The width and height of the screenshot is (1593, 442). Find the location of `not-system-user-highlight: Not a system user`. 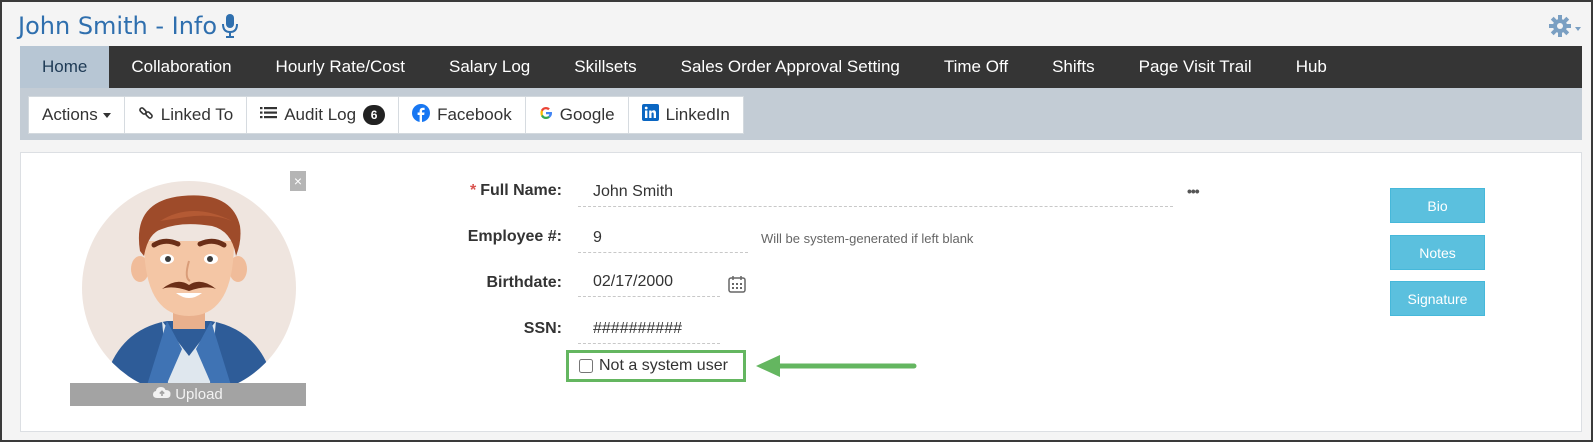

not-system-user-highlight: Not a system user is located at coordinates (656, 366).